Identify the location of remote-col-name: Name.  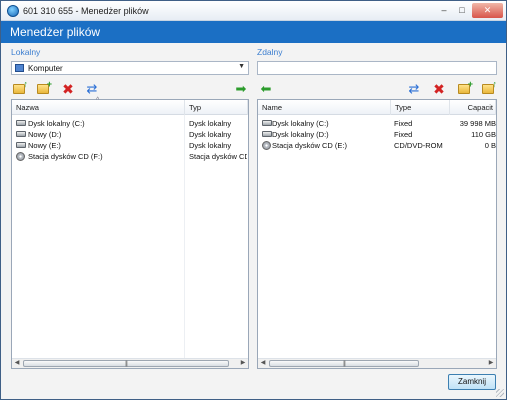
(324, 107).